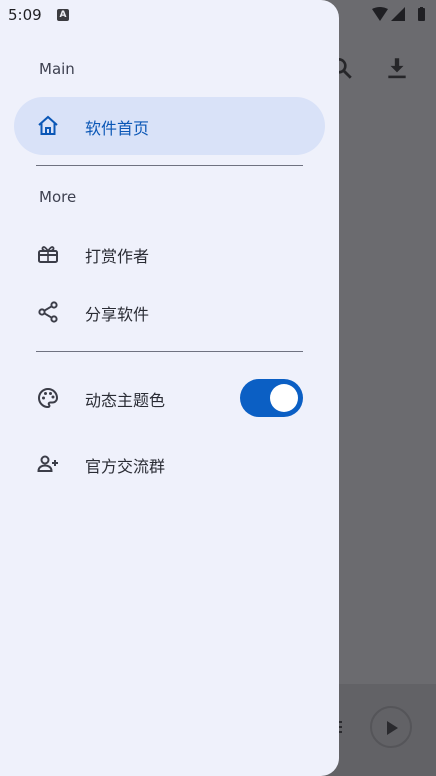 This screenshot has width=436, height=776. I want to click on accessibility-icon: A, so click(63, 15).